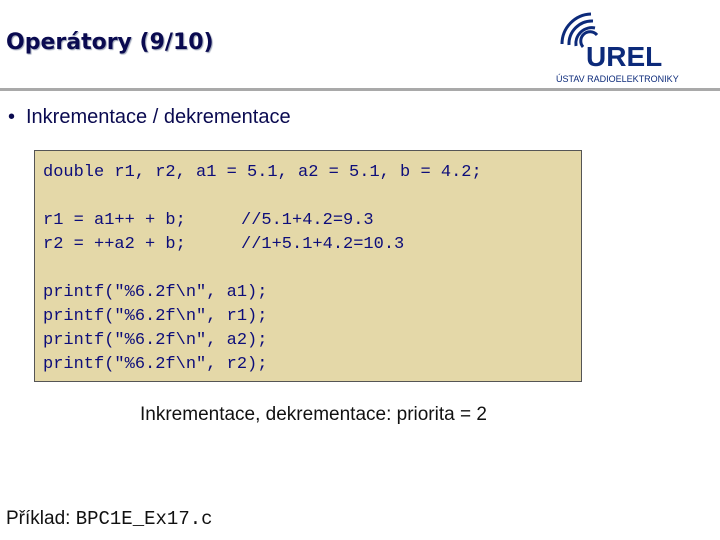 The image size is (720, 540). Describe the element at coordinates (360, 89) in the screenshot. I see `title-divider` at that location.